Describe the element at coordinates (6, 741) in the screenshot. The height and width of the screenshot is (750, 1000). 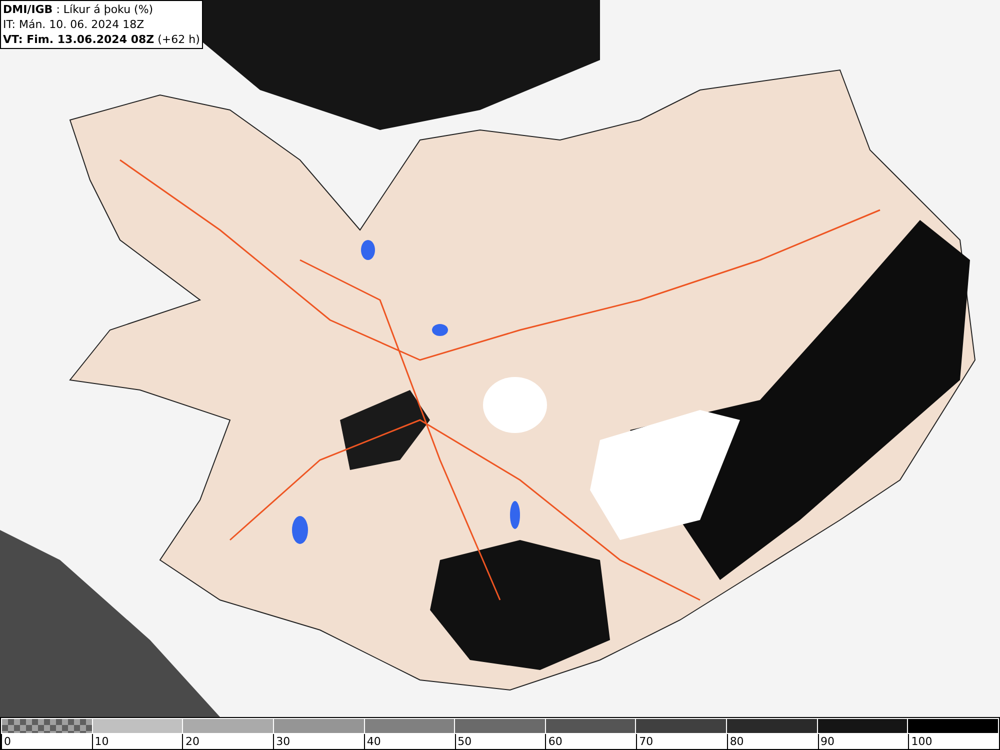
I see `scale-label: 0` at that location.